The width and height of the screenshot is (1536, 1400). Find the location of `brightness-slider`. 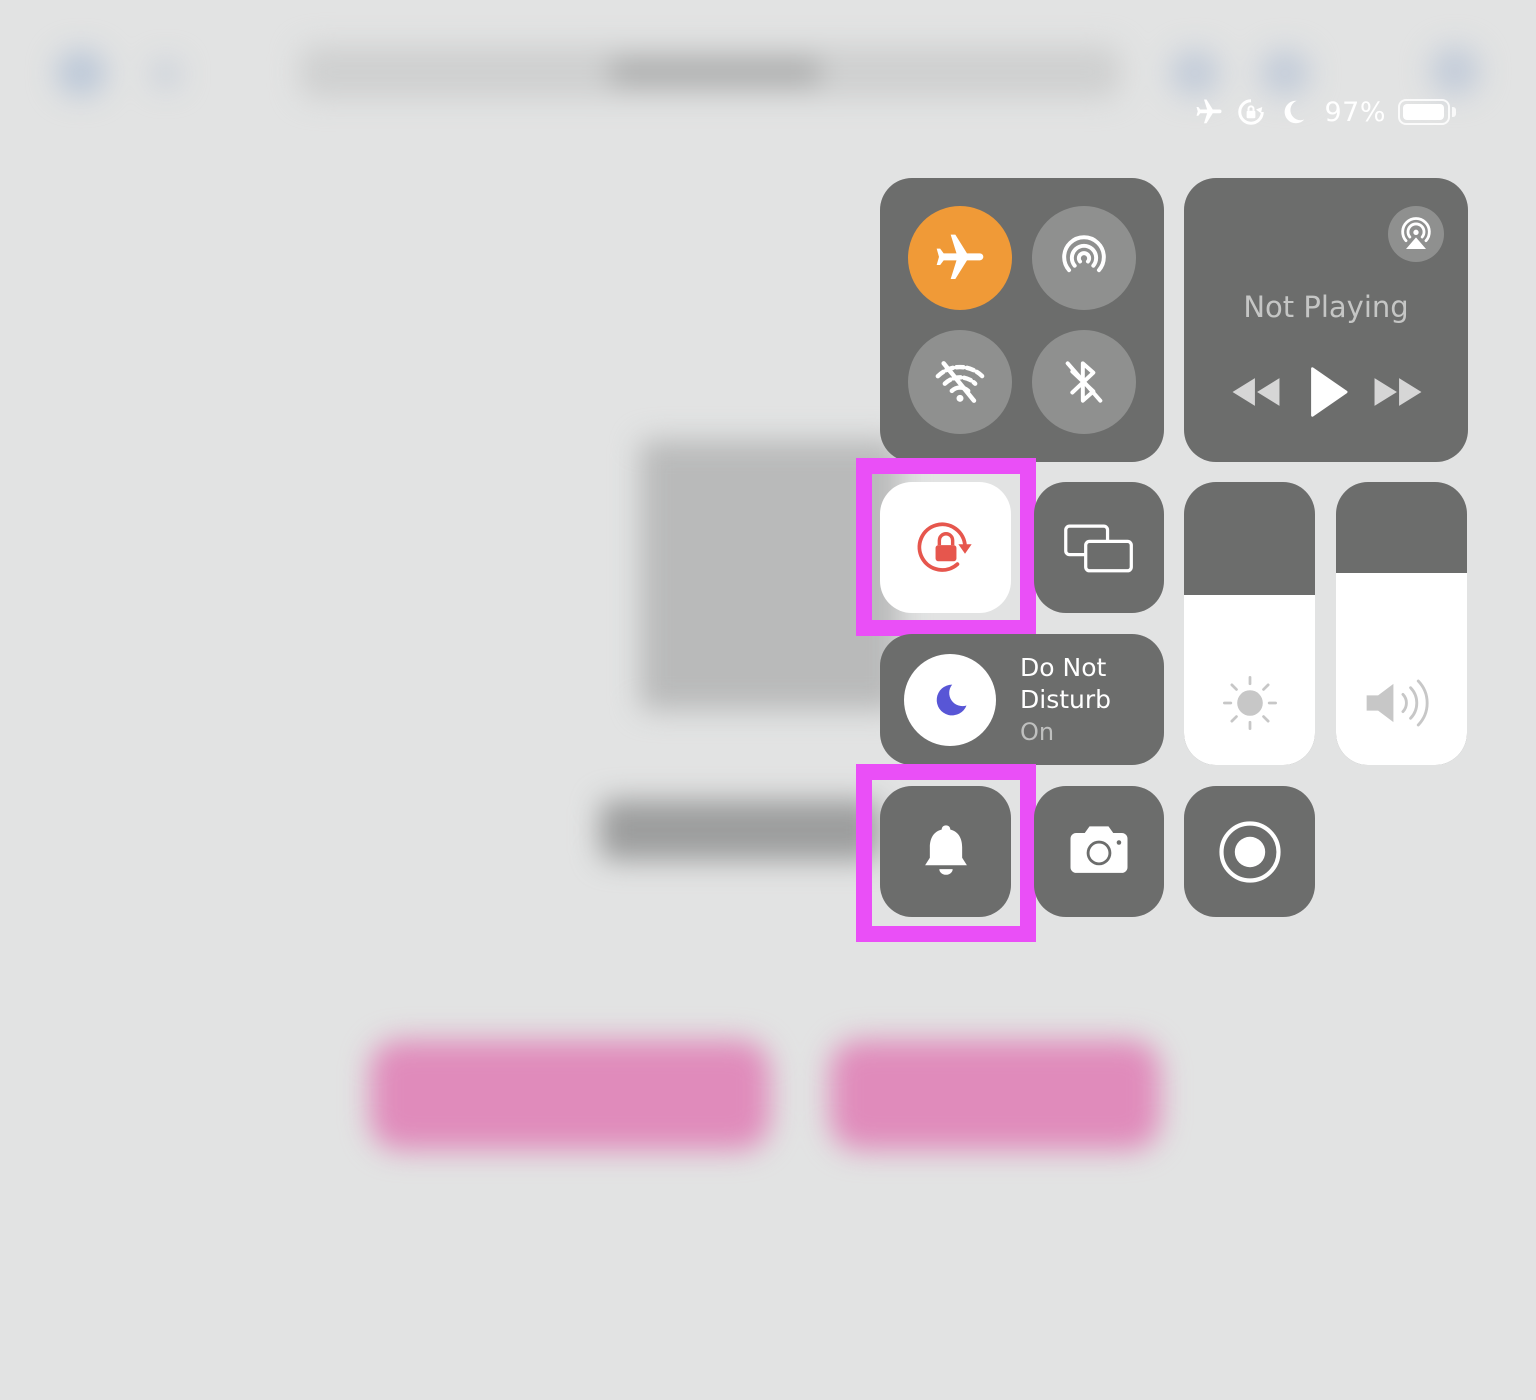

brightness-slider is located at coordinates (1249, 623).